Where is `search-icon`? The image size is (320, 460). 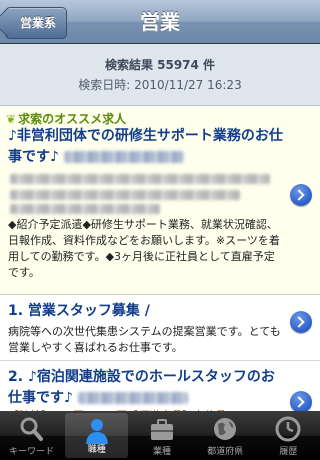 search-icon is located at coordinates (31, 429).